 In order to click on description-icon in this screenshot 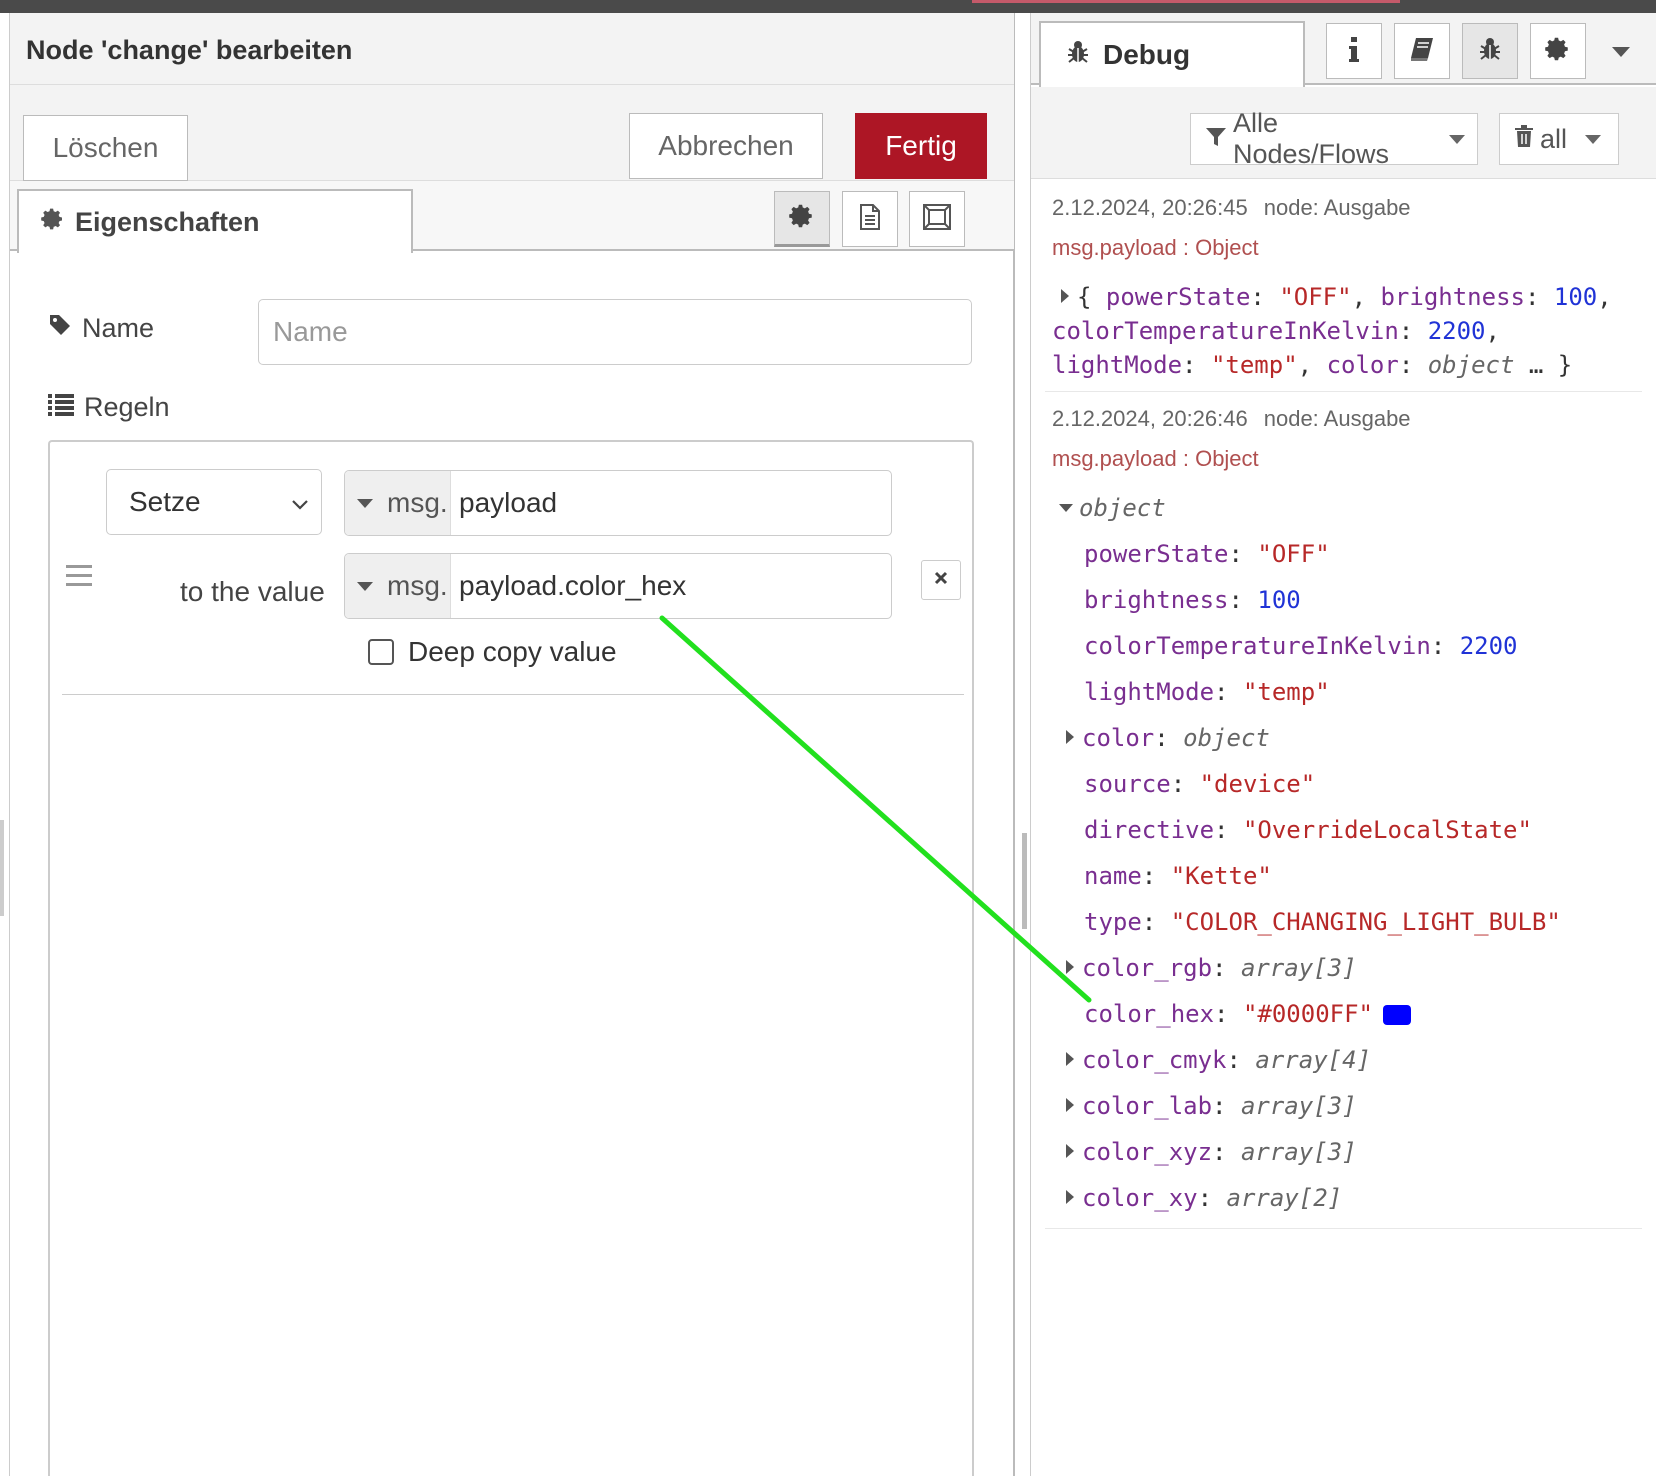, I will do `click(870, 219)`.